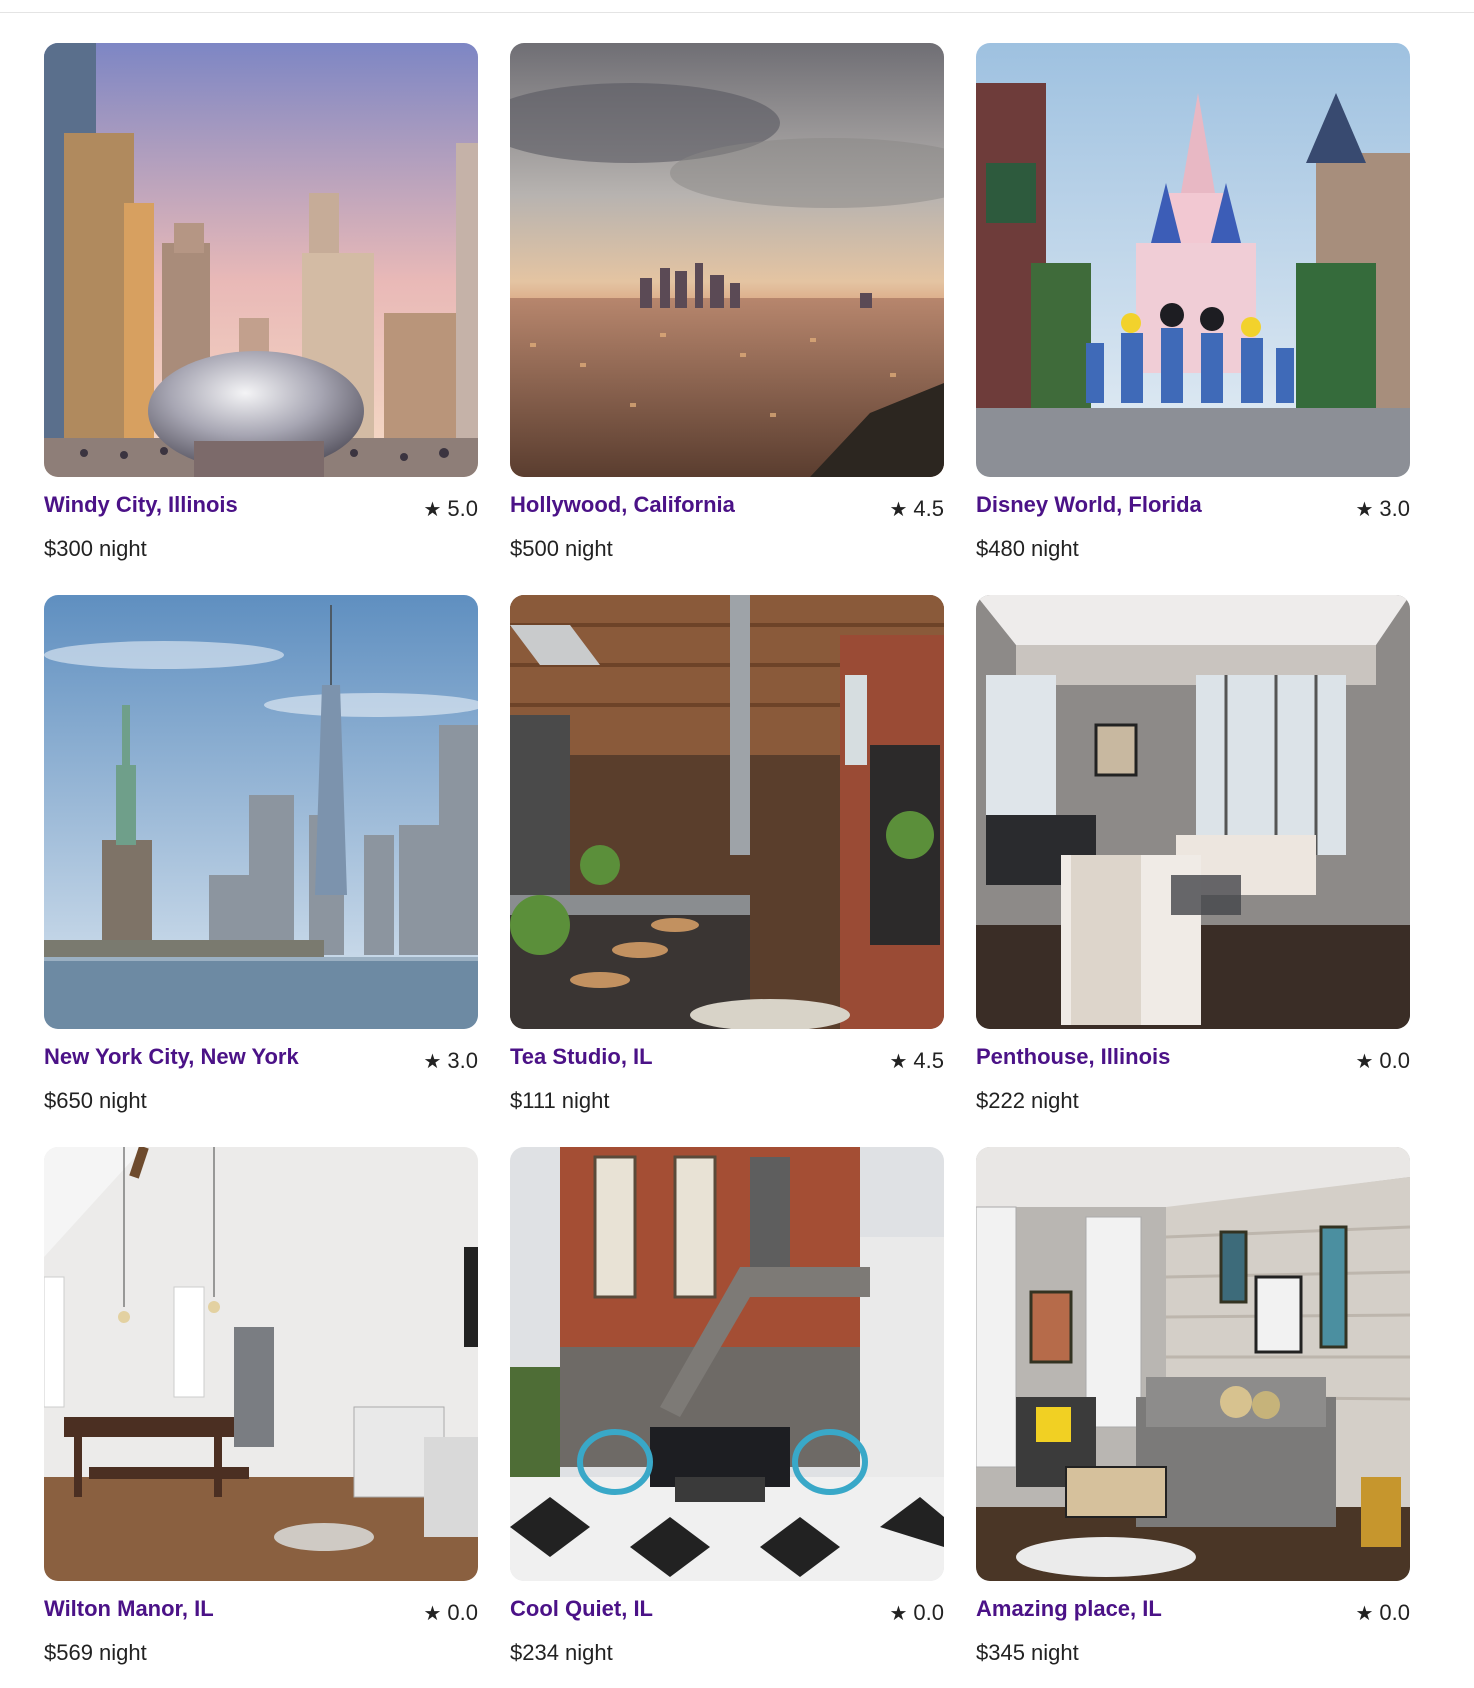 Image resolution: width=1474 pixels, height=1688 pixels. I want to click on listing-title: New York City, New York, so click(171, 1057).